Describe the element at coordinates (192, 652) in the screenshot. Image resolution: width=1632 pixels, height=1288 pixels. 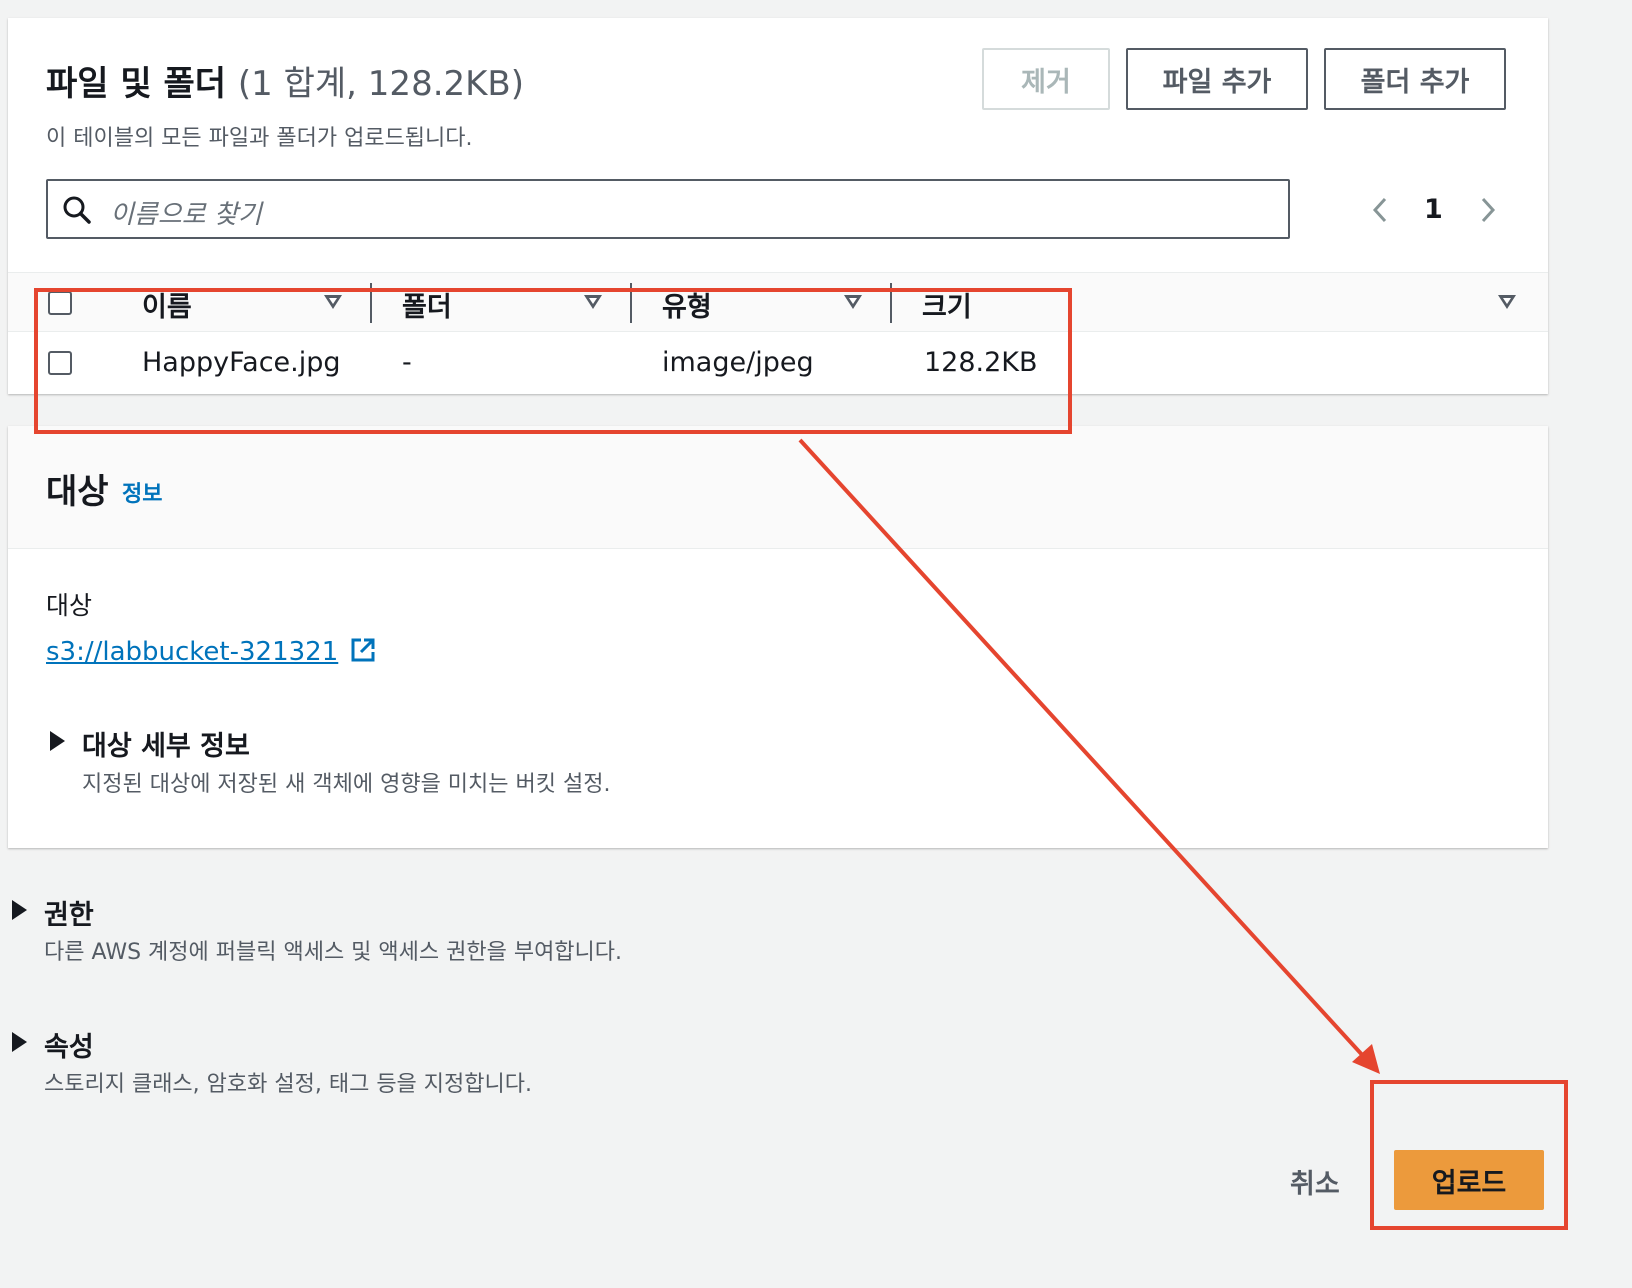
I see `bucket-link-text: s3://labbucket-321321` at that location.